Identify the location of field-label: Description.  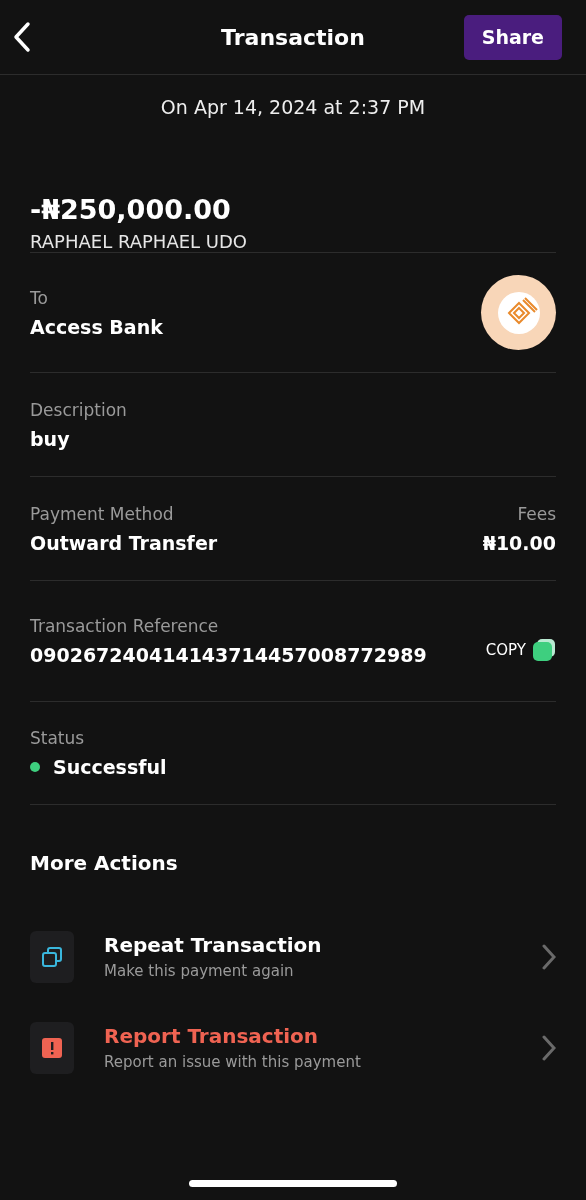
(78, 409).